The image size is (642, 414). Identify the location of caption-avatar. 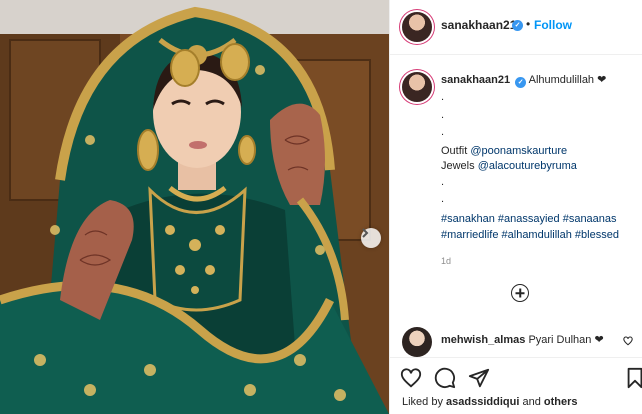
(417, 87).